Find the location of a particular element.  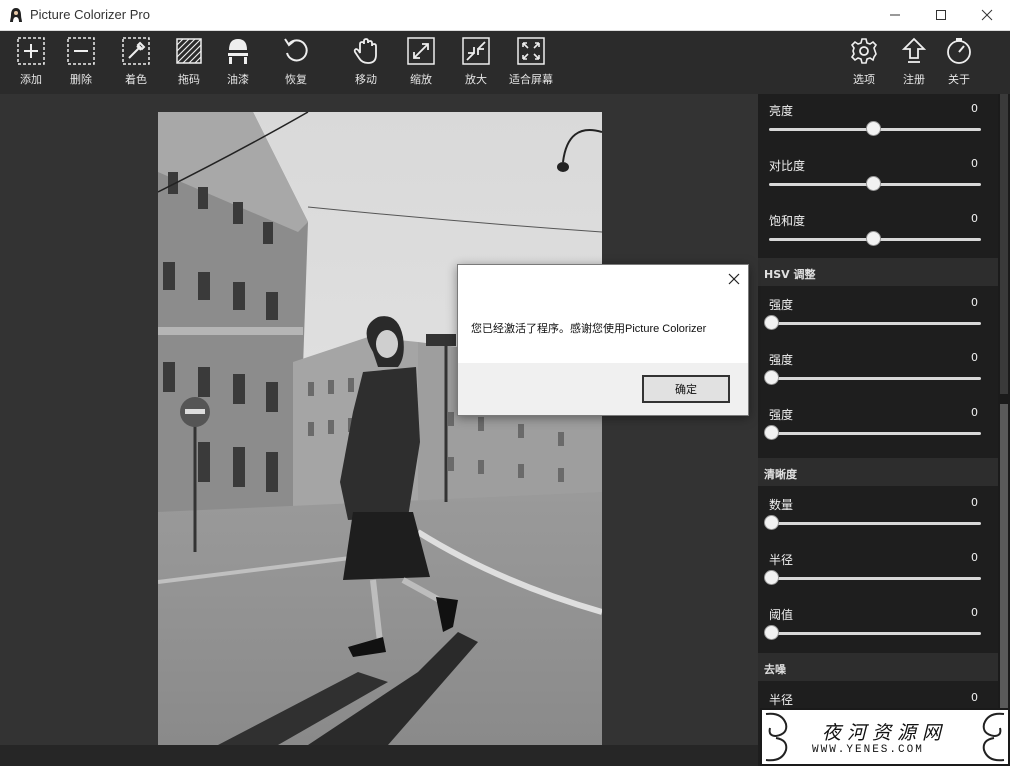

contrast-slider-row: 对比度 0 is located at coordinates (878, 176).